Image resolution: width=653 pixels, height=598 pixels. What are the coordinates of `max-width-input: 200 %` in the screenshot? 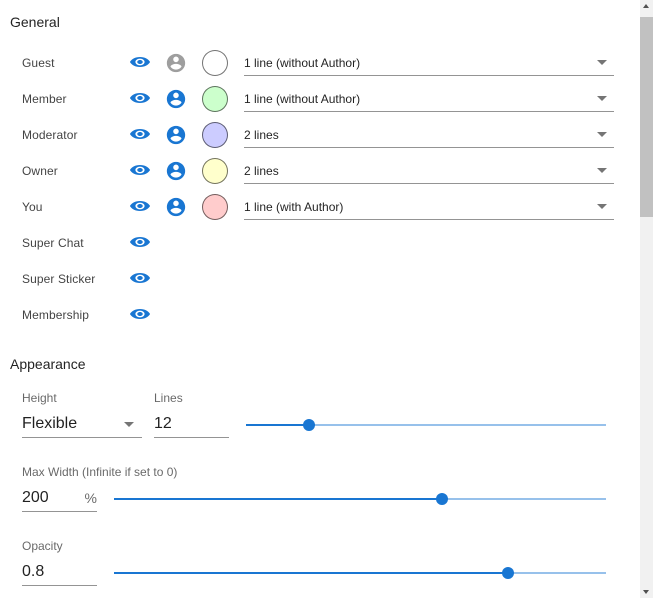 It's located at (59, 498).